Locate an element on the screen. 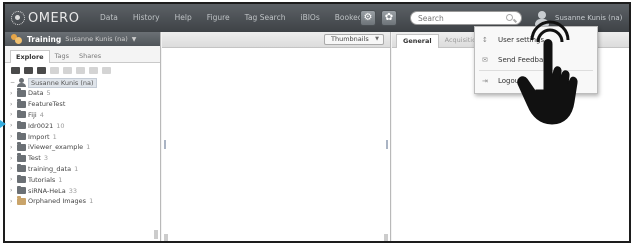  right-splitter-handle is located at coordinates (387, 144).